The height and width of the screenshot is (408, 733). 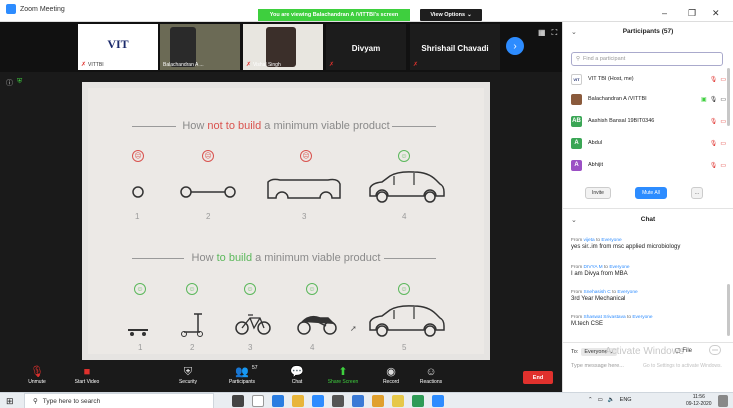 What do you see at coordinates (648, 143) in the screenshot?
I see `participant-row: A Abdul 🎙 ▭` at bounding box center [648, 143].